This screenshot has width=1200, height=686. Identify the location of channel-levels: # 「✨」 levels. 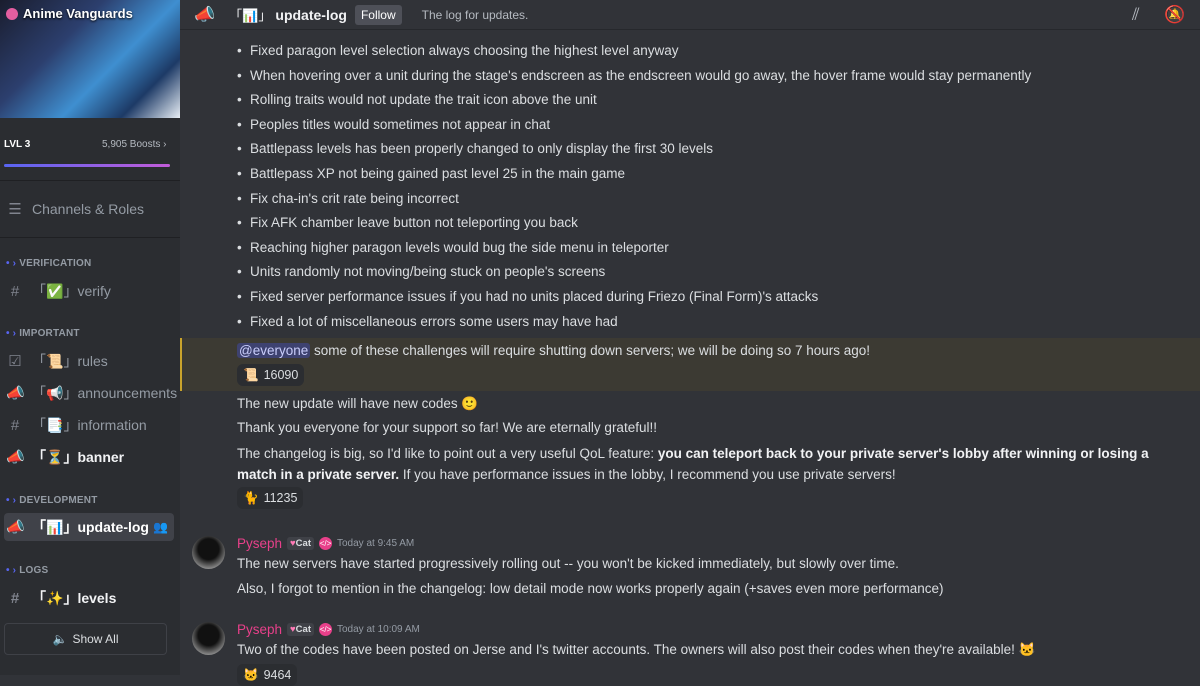
(89, 598).